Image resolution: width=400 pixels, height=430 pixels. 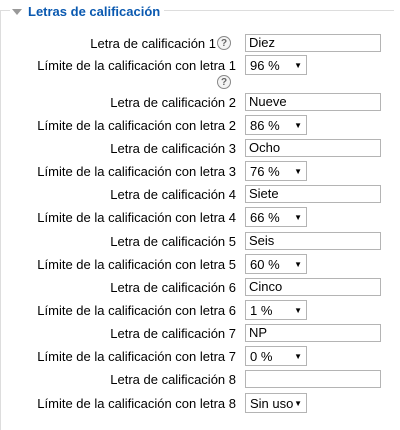 I want to click on limit-select-value-5: 60 %, so click(x=265, y=264).